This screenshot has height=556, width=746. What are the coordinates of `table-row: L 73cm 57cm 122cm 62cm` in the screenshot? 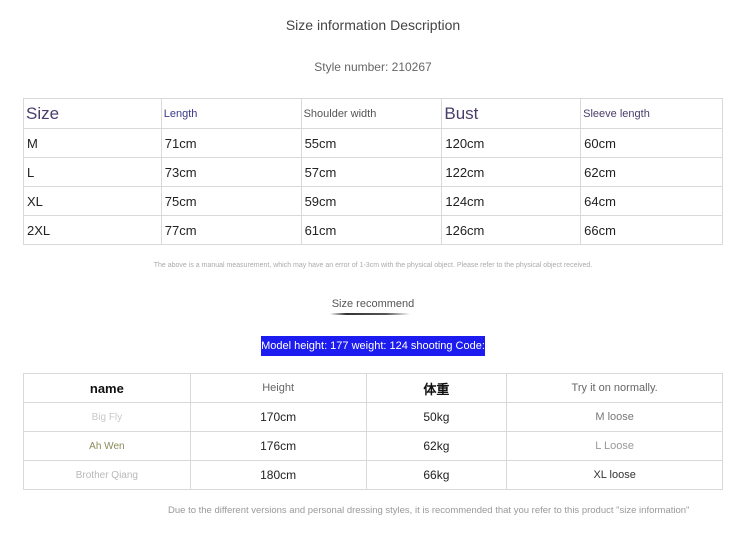 It's located at (373, 172).